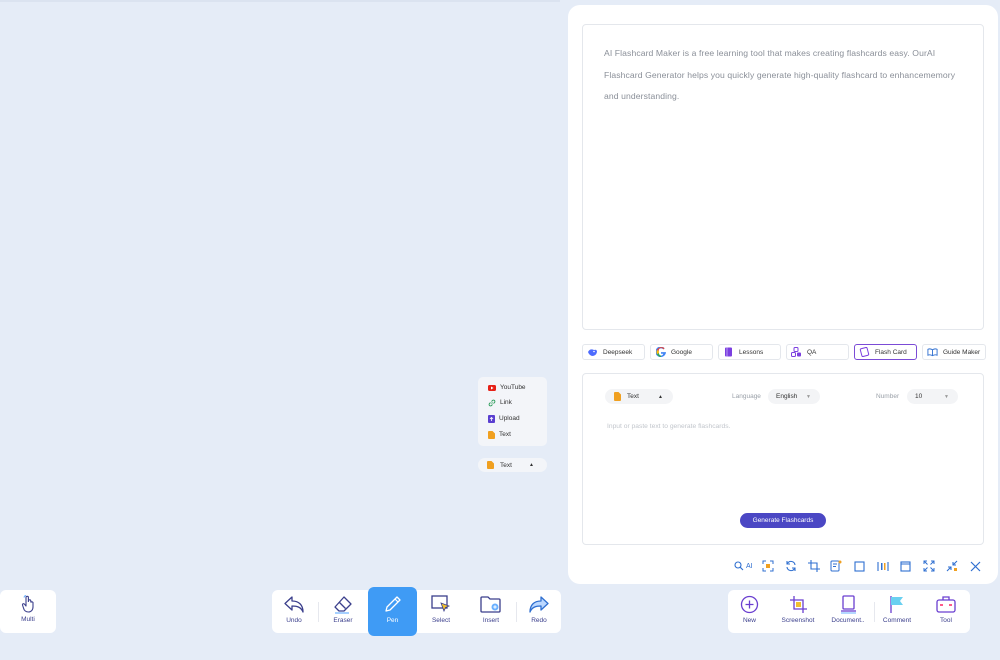 The image size is (1000, 660). I want to click on close-icon, so click(975, 566).